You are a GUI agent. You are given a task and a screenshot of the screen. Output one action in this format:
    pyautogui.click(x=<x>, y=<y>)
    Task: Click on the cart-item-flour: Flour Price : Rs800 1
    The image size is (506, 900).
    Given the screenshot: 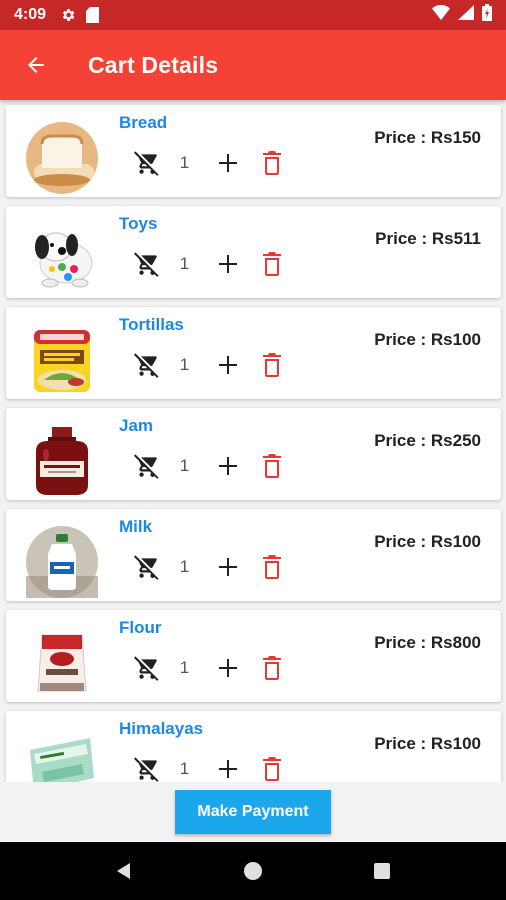 What is the action you would take?
    pyautogui.click(x=253, y=656)
    